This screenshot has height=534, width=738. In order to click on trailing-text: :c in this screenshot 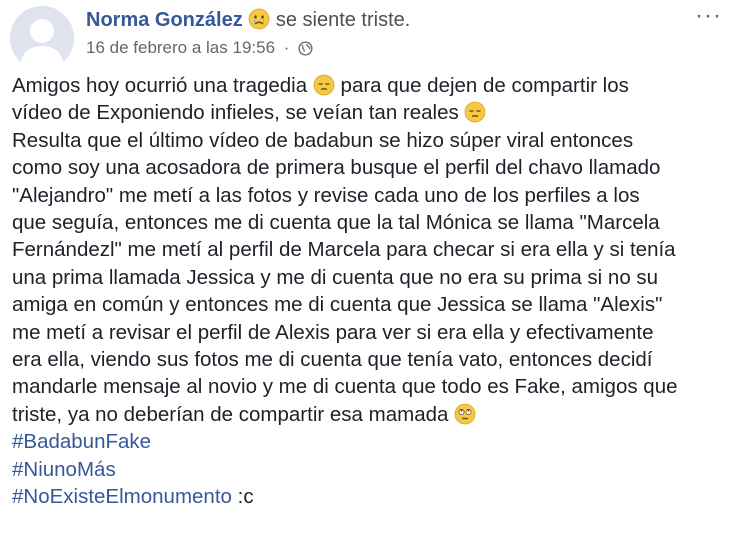, I will do `click(245, 497)`.